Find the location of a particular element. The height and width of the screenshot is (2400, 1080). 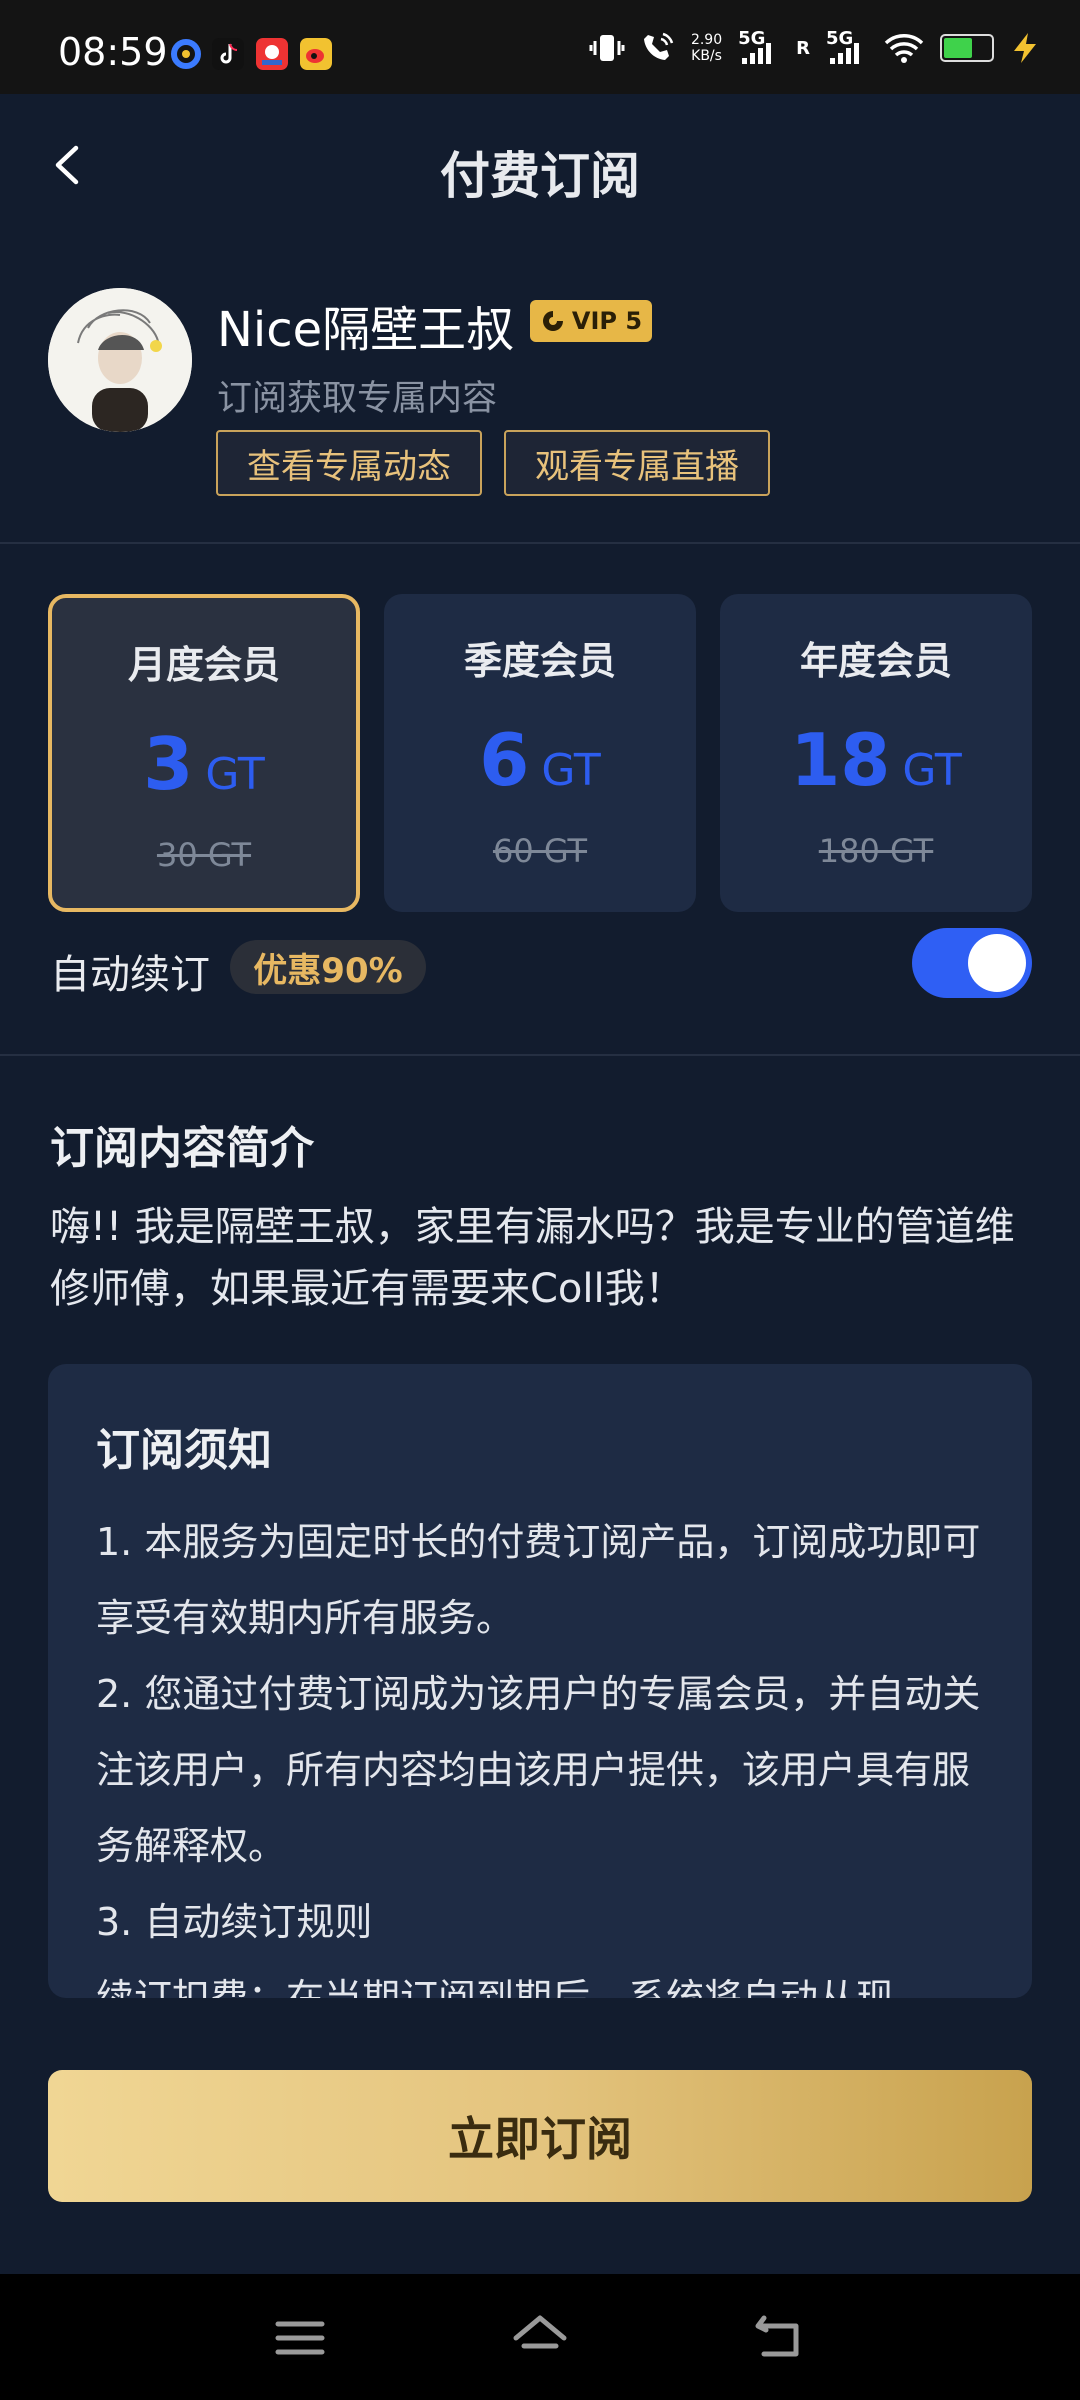

plan-original-price: 60 GT is located at coordinates (540, 851).